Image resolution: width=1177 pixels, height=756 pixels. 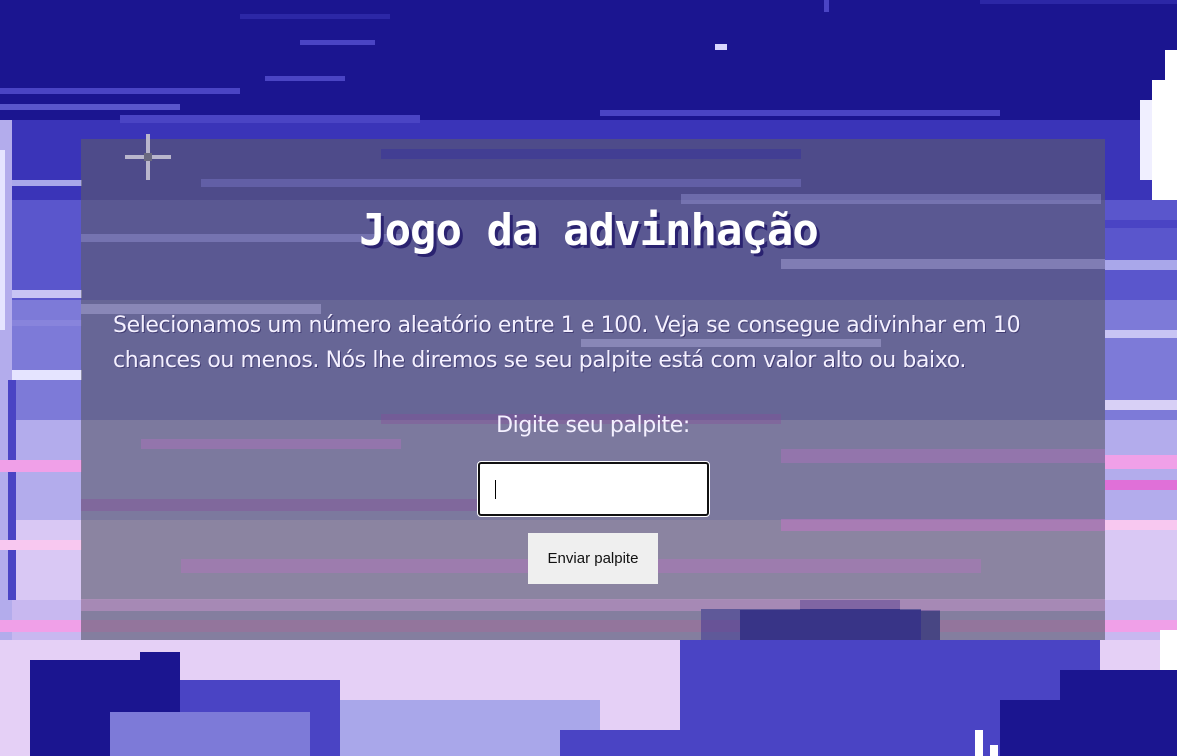 I want to click on text-caret, so click(x=495, y=489).